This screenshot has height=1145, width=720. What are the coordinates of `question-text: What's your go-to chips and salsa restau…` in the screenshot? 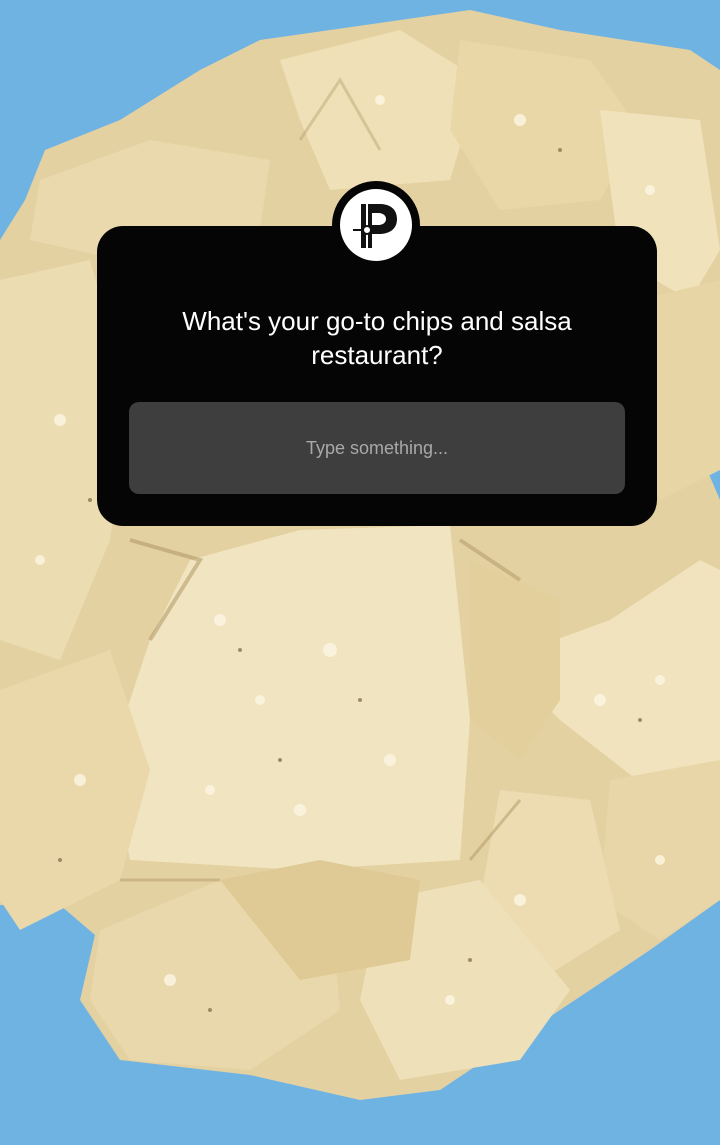 It's located at (377, 338).